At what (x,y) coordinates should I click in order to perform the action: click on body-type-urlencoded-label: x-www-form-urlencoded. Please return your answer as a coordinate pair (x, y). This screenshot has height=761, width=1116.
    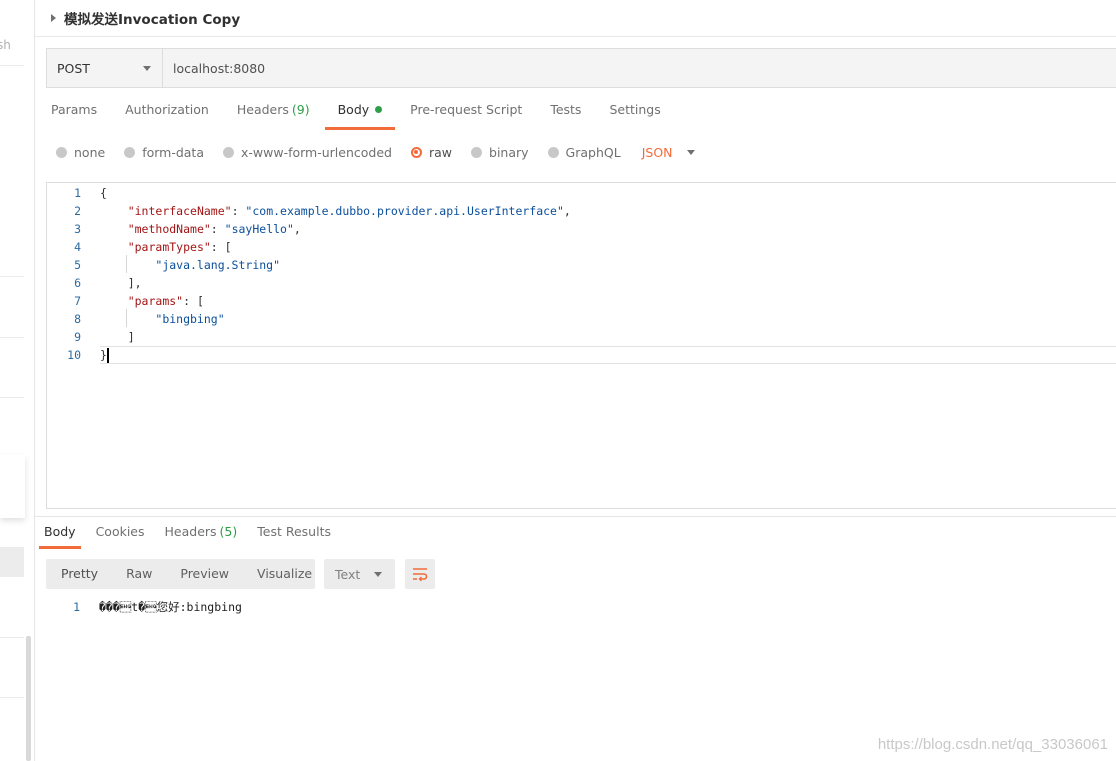
    Looking at the image, I should click on (316, 152).